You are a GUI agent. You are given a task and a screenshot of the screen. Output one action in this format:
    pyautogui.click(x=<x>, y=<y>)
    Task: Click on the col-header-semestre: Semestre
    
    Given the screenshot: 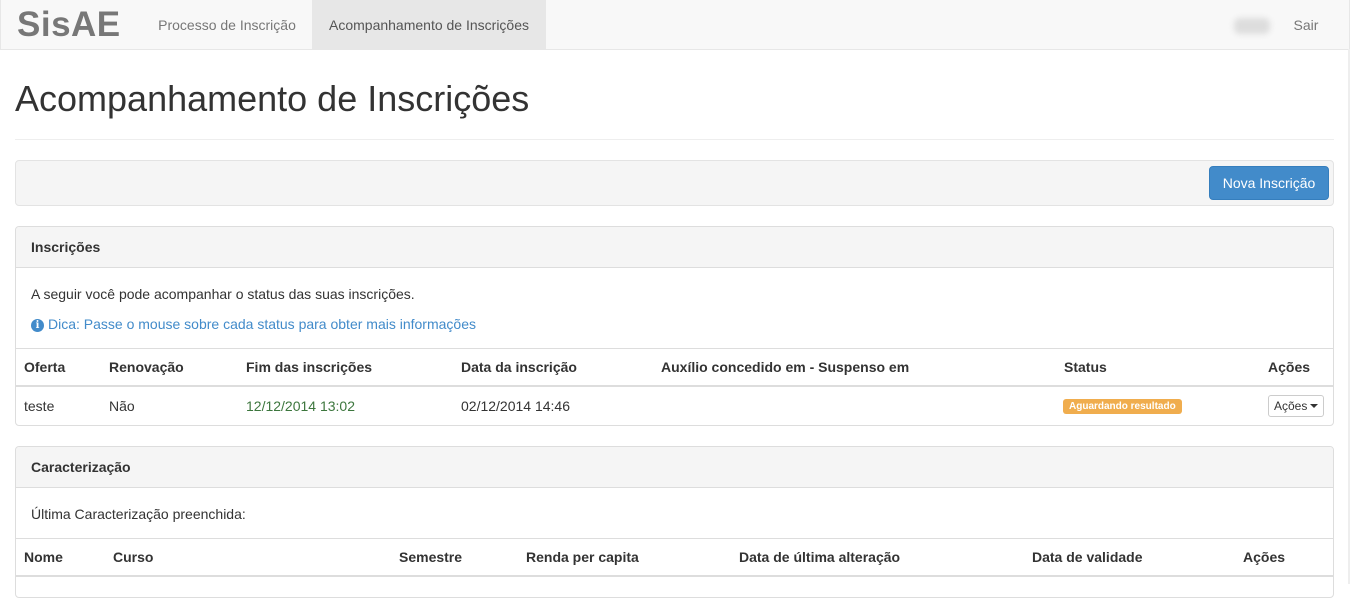 What is the action you would take?
    pyautogui.click(x=431, y=557)
    